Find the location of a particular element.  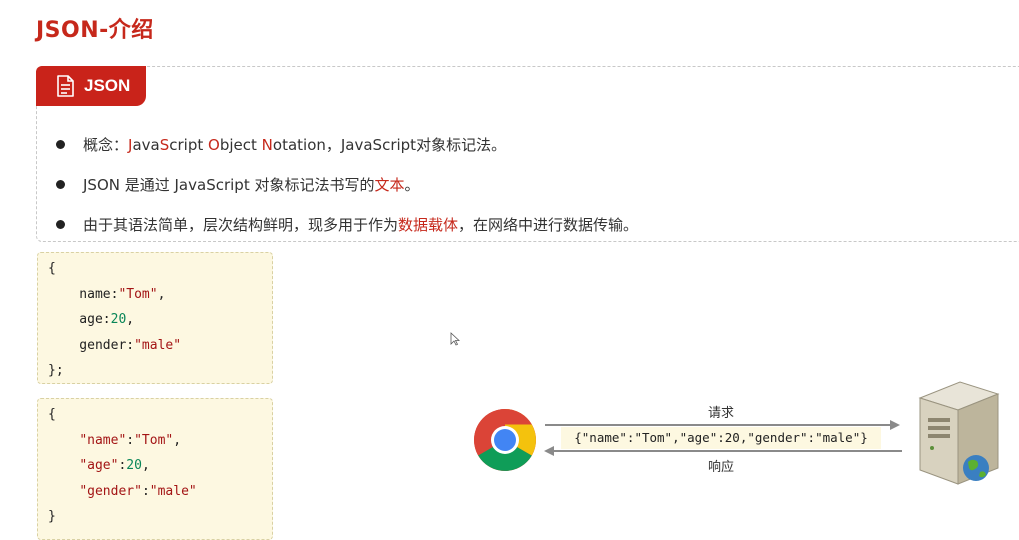

chrome-icon is located at coordinates (505, 440).